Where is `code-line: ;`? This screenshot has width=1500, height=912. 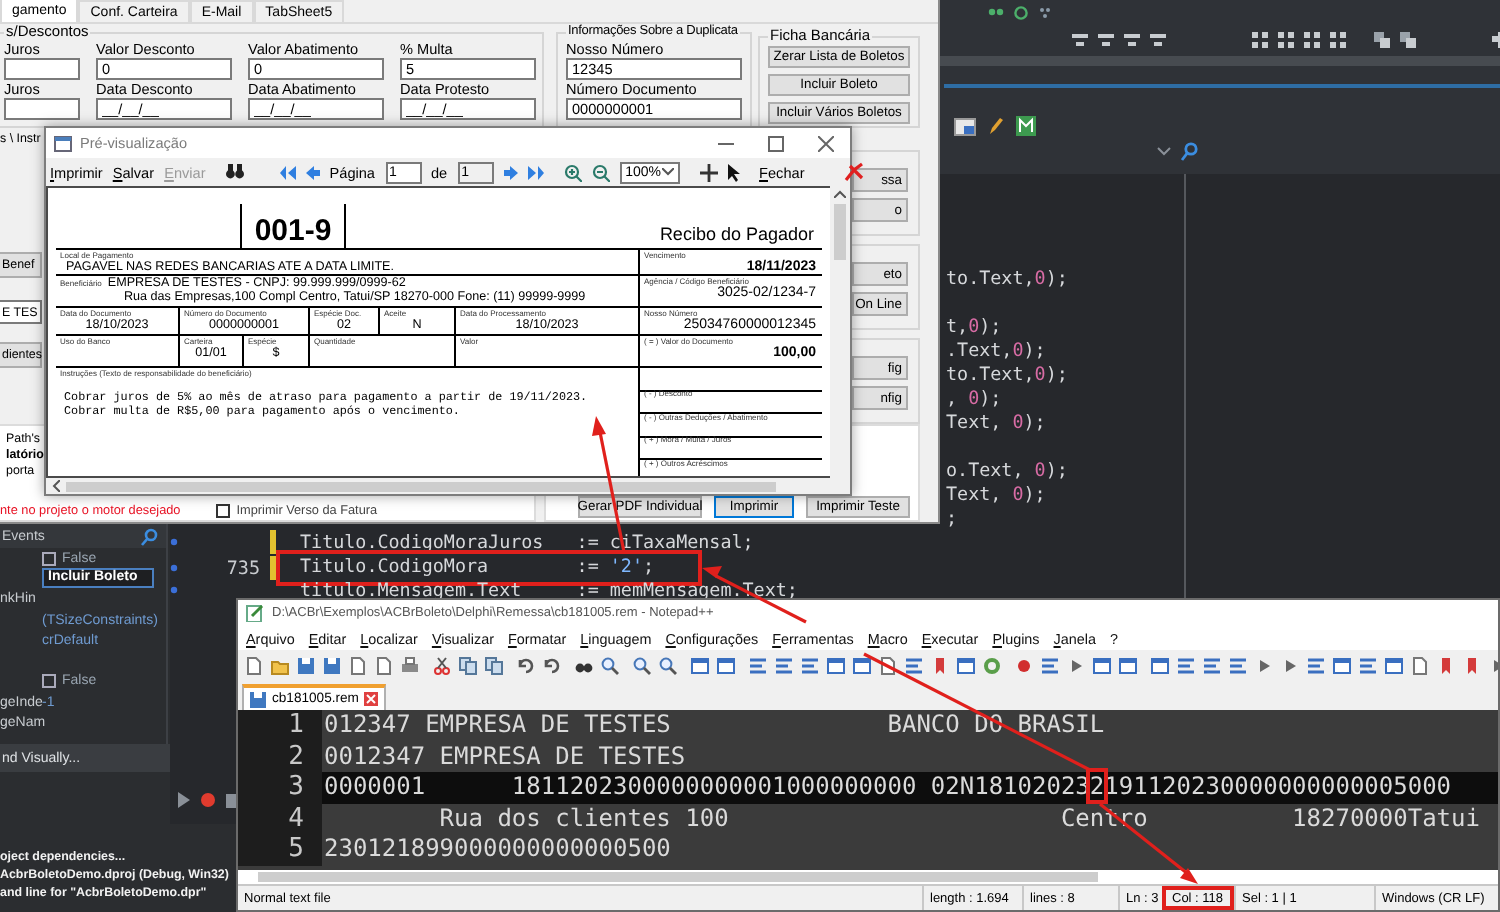 code-line: ; is located at coordinates (952, 518).